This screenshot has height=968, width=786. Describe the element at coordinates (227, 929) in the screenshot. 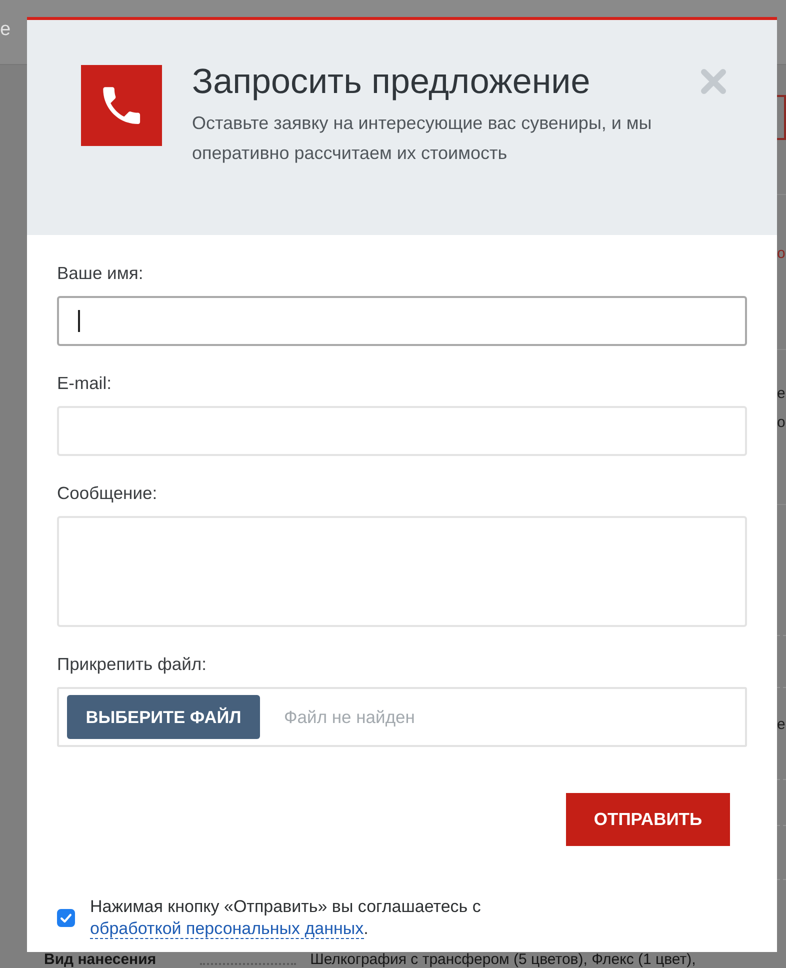

I see `privacy-policy-link: обработкой персональных данных` at that location.